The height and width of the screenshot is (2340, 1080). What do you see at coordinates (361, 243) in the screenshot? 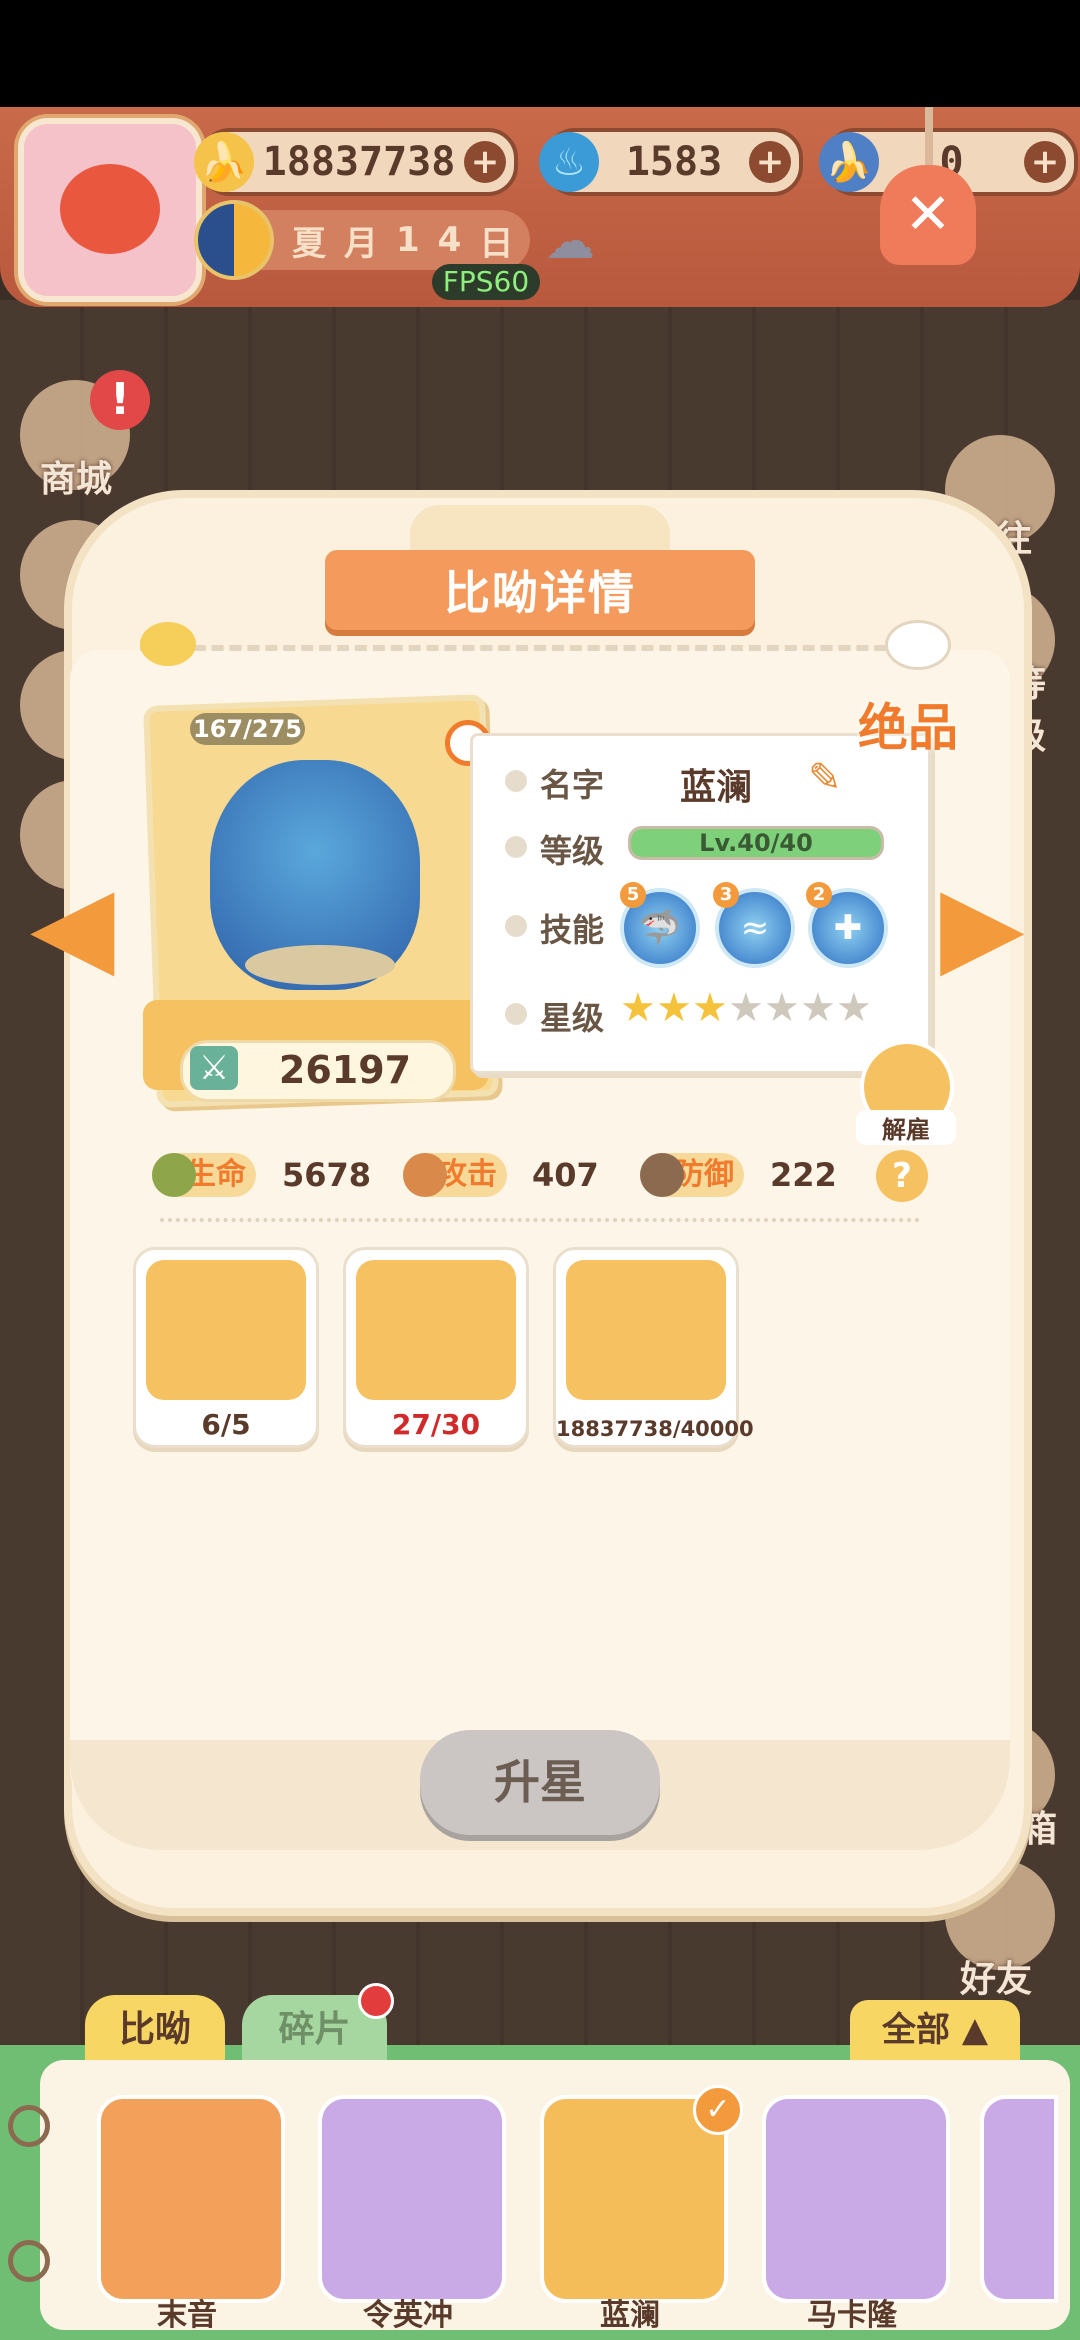
I see `date-char: 月` at bounding box center [361, 243].